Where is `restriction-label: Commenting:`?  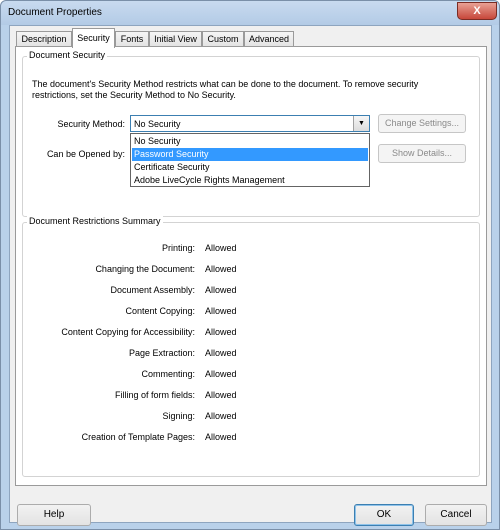 restriction-label: Commenting: is located at coordinates (168, 374).